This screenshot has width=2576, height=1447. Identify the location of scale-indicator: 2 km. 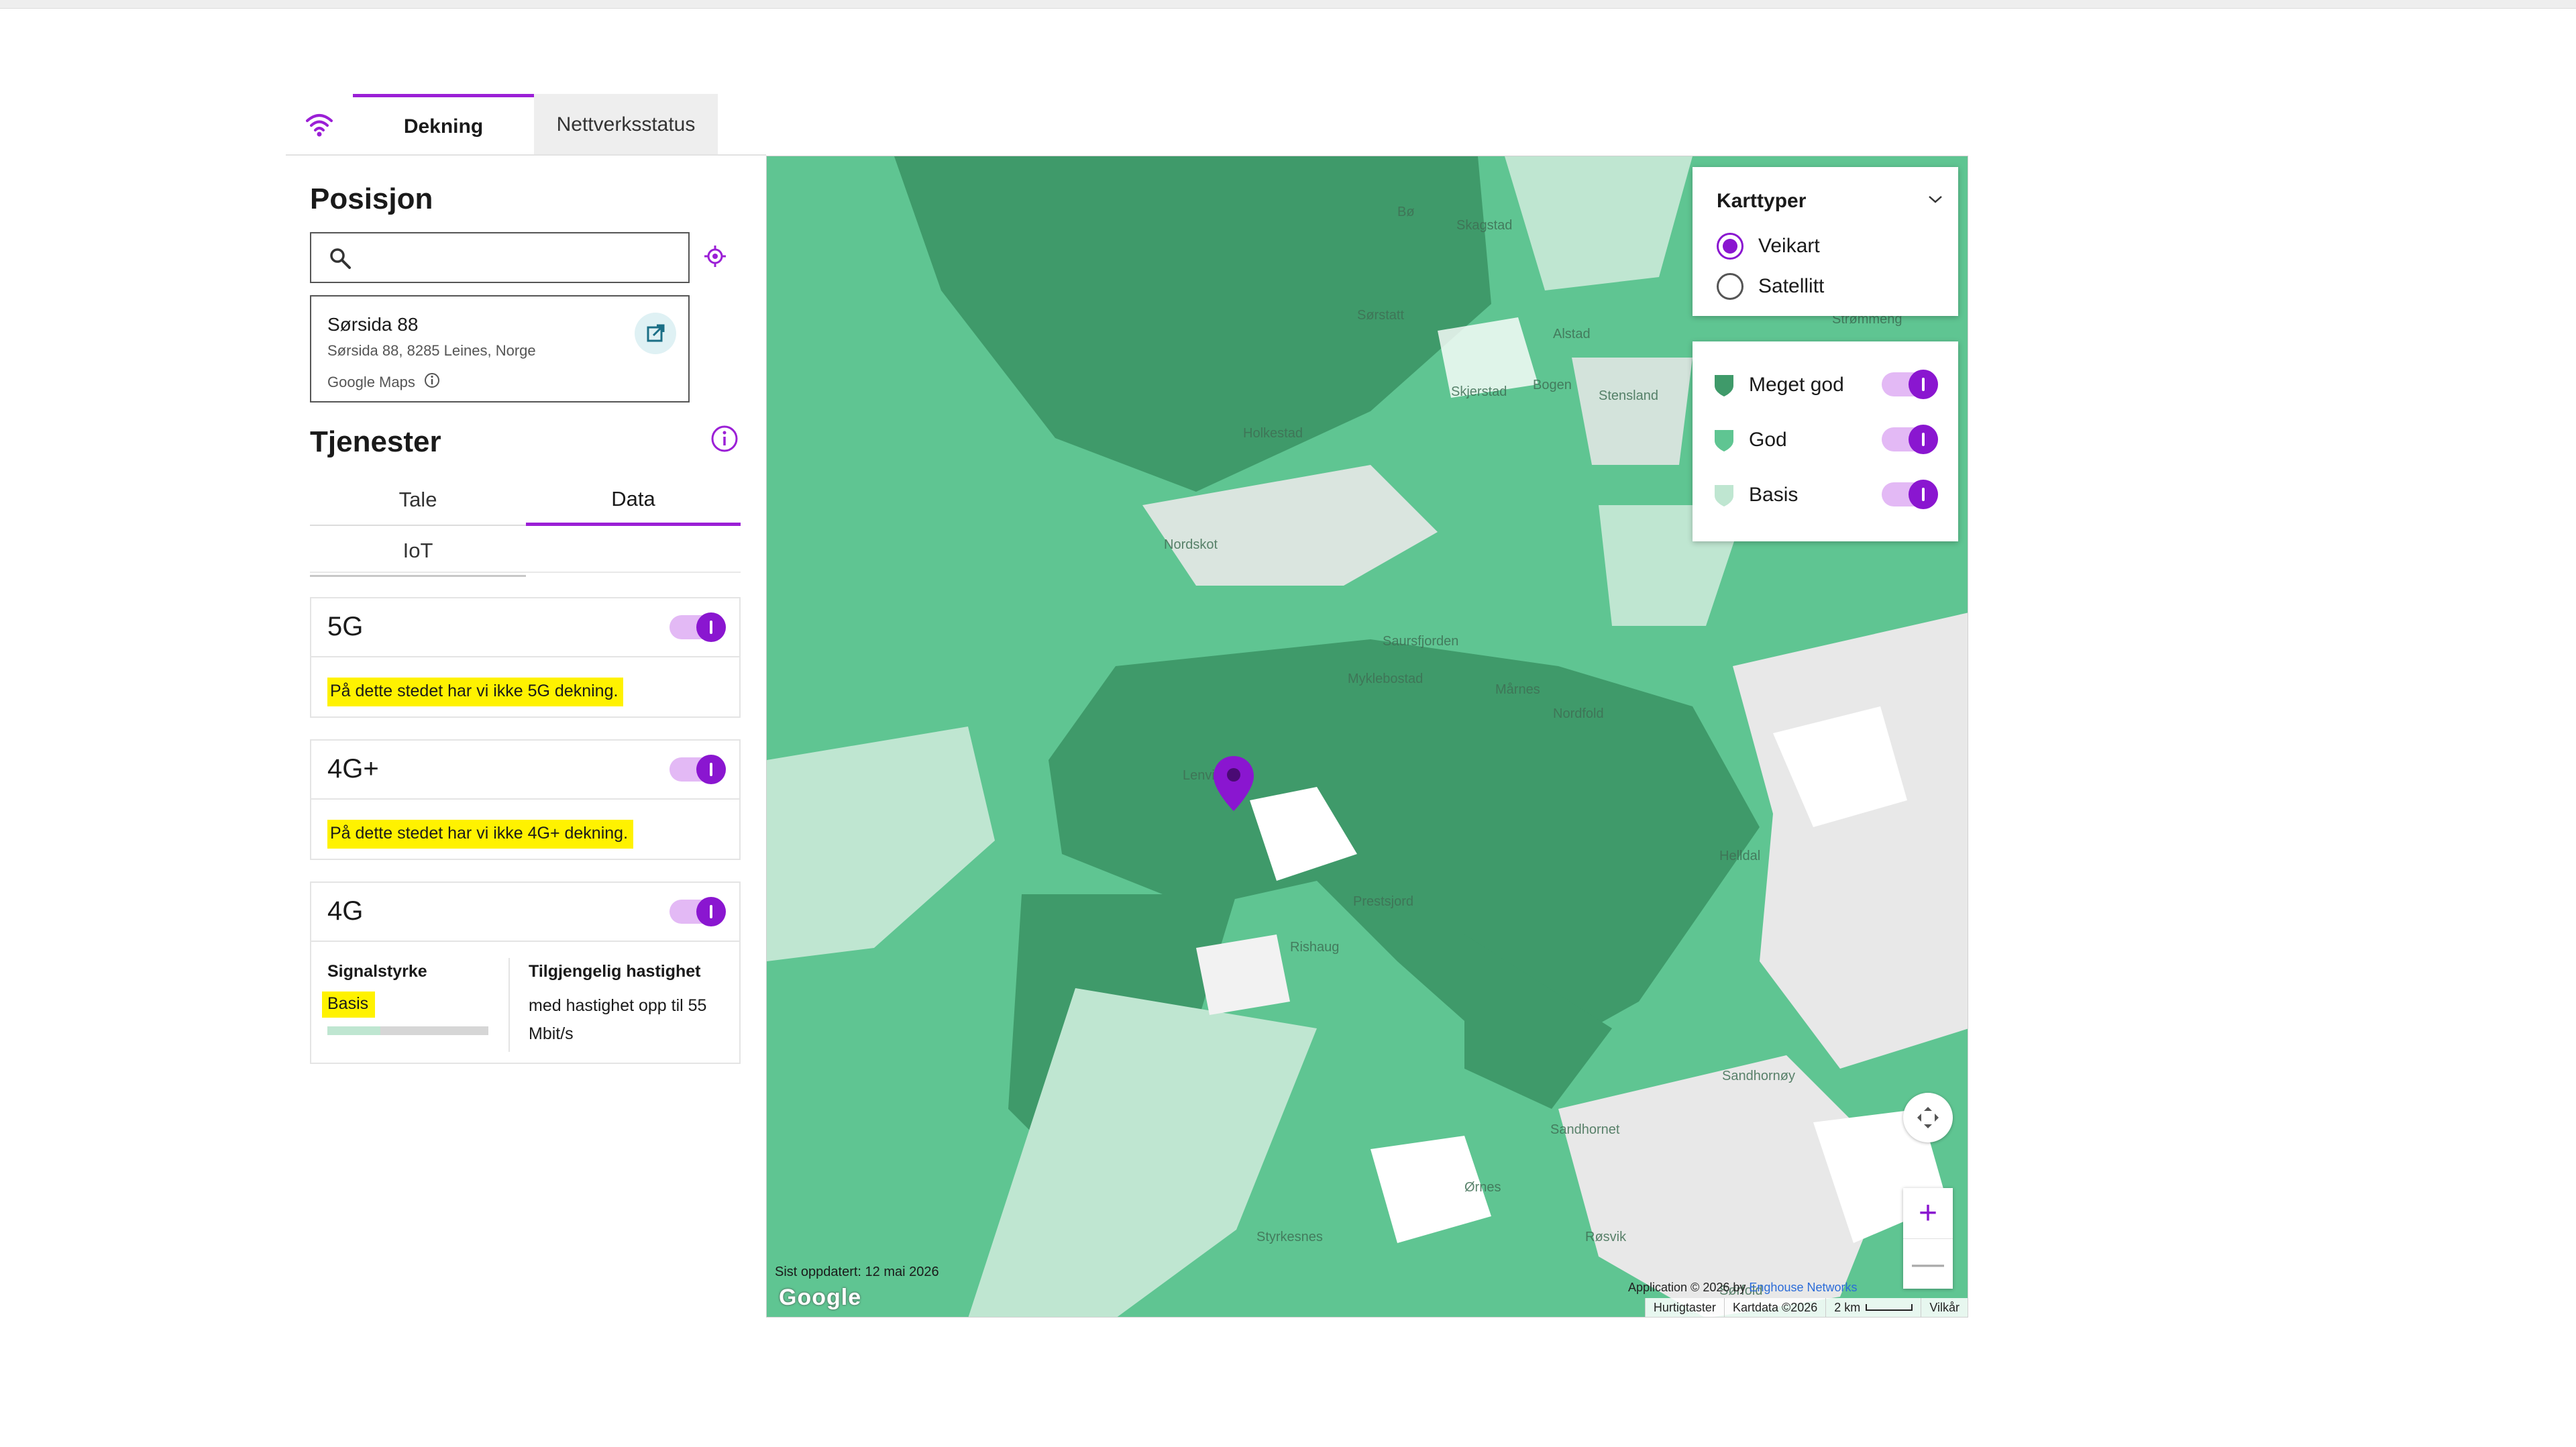
(1873, 1307).